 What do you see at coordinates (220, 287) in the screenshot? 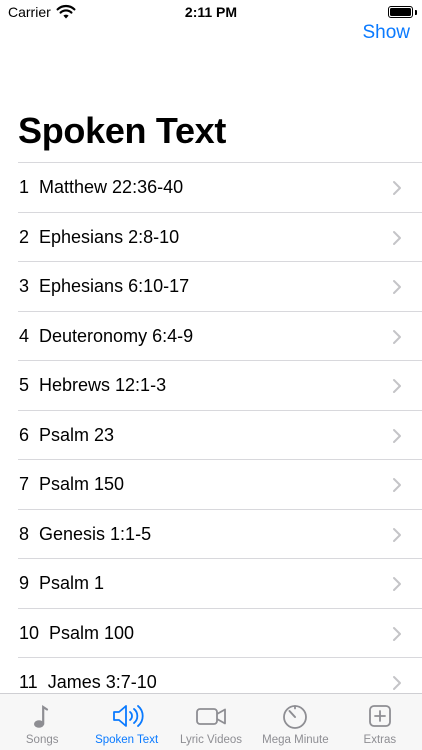
I see `list-item: 3 Ephesians 6:10-17` at bounding box center [220, 287].